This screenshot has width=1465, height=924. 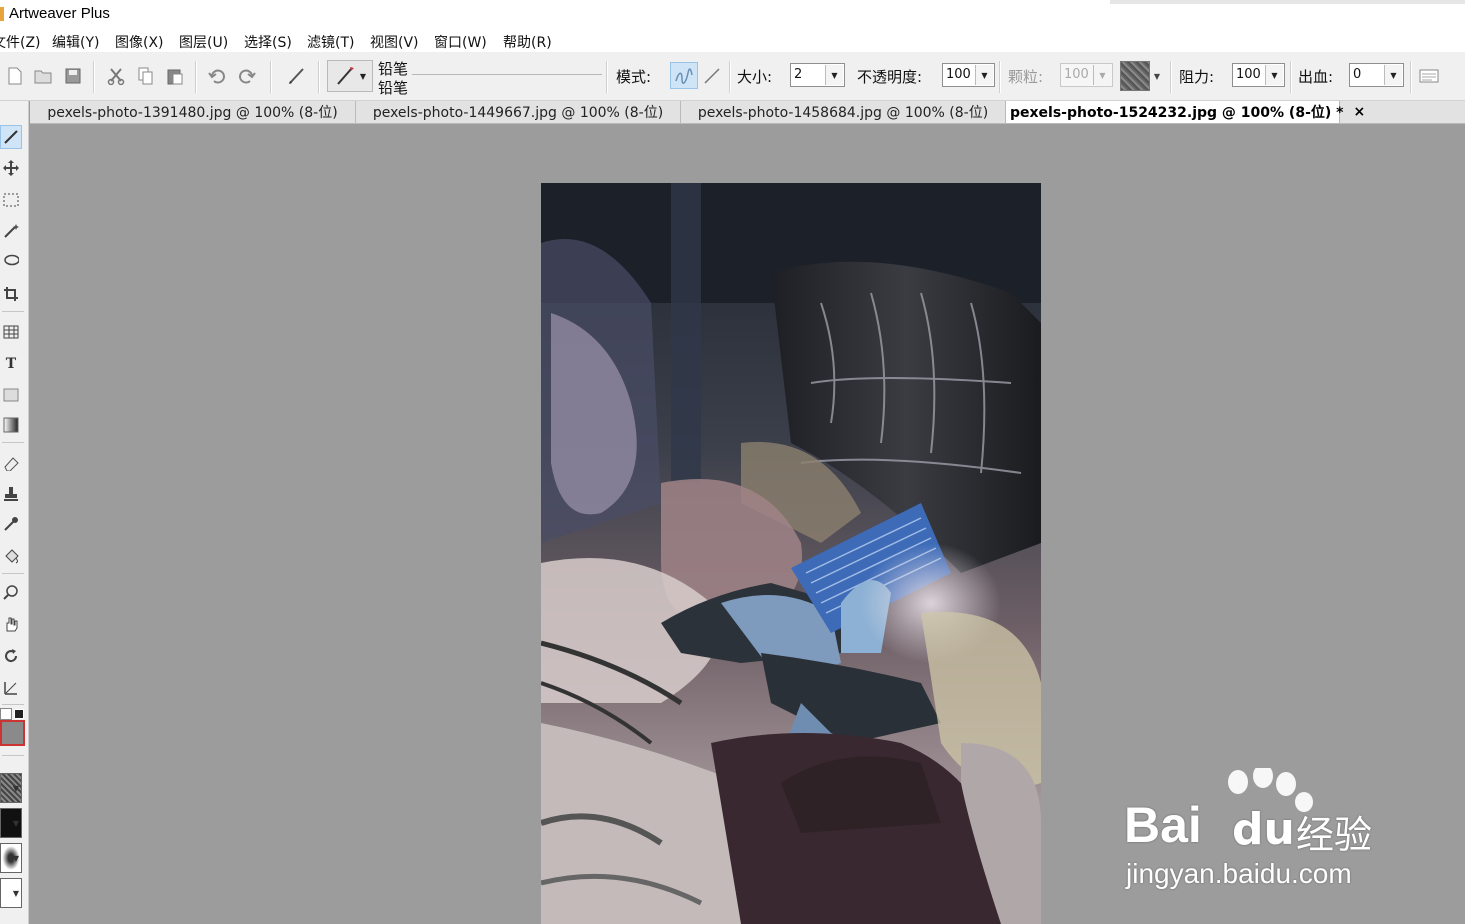 What do you see at coordinates (11, 687) in the screenshot?
I see `measure-tool-icon` at bounding box center [11, 687].